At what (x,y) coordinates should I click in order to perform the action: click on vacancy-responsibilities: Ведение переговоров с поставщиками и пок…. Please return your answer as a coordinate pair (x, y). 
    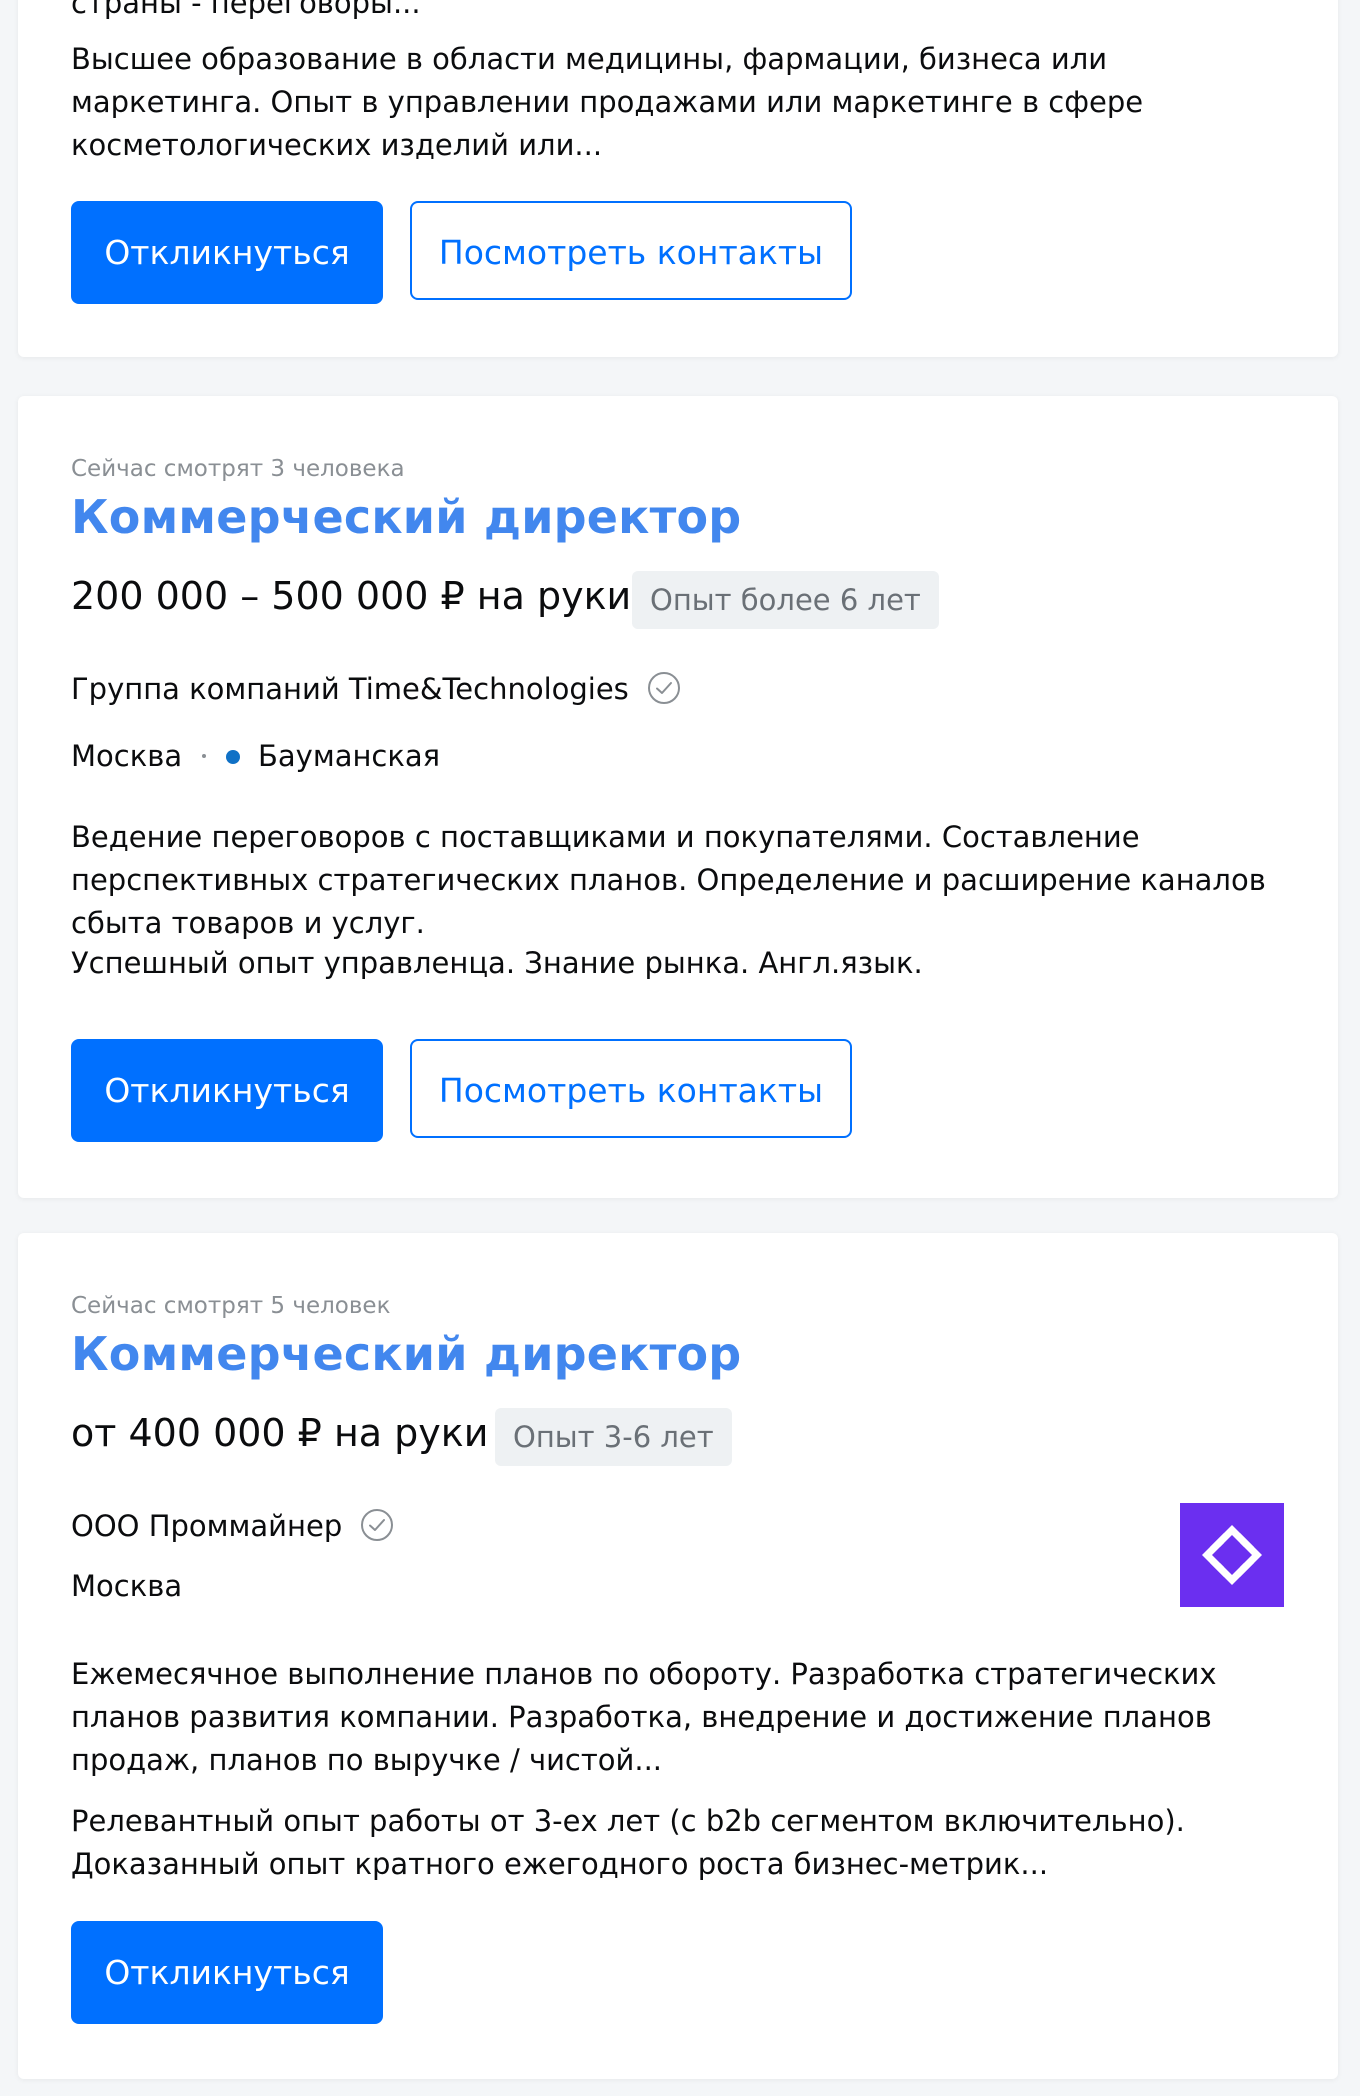
    Looking at the image, I should click on (668, 880).